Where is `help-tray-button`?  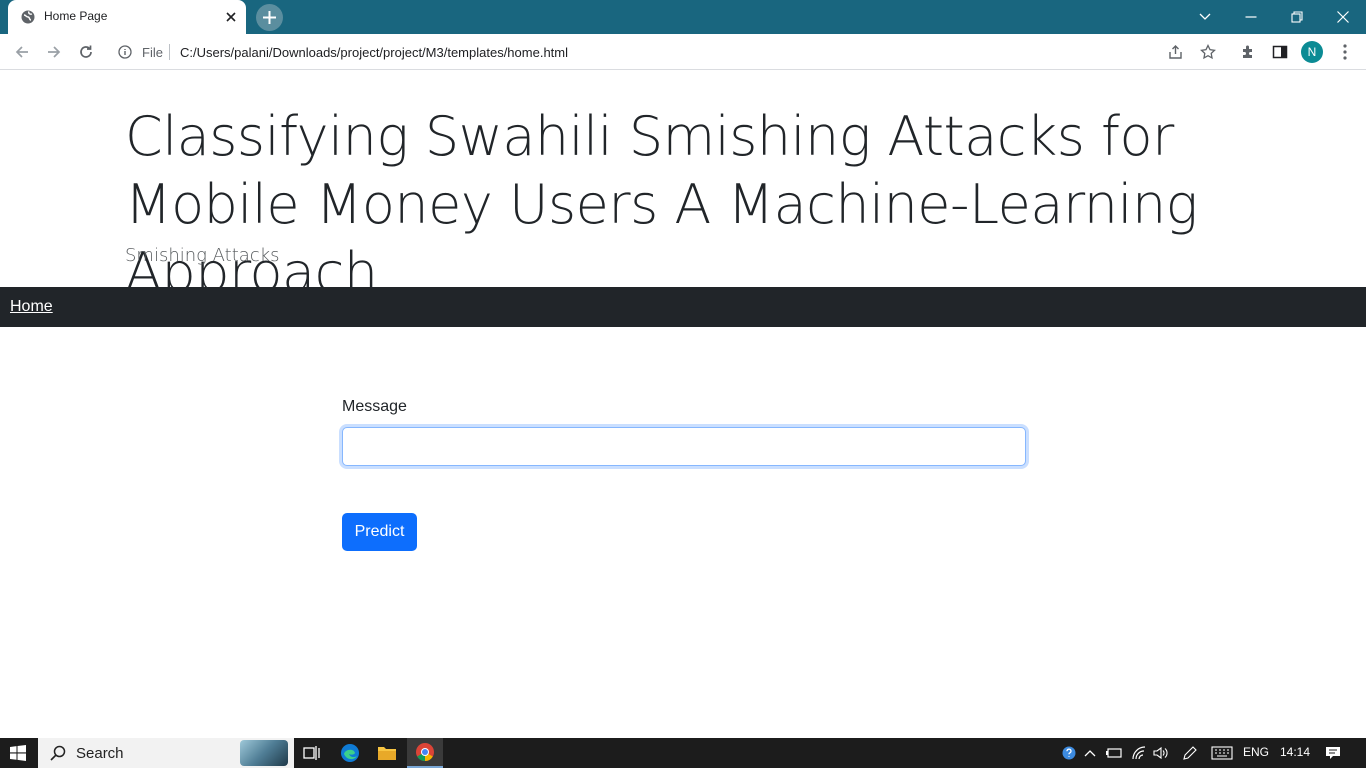
help-tray-button is located at coordinates (1069, 753).